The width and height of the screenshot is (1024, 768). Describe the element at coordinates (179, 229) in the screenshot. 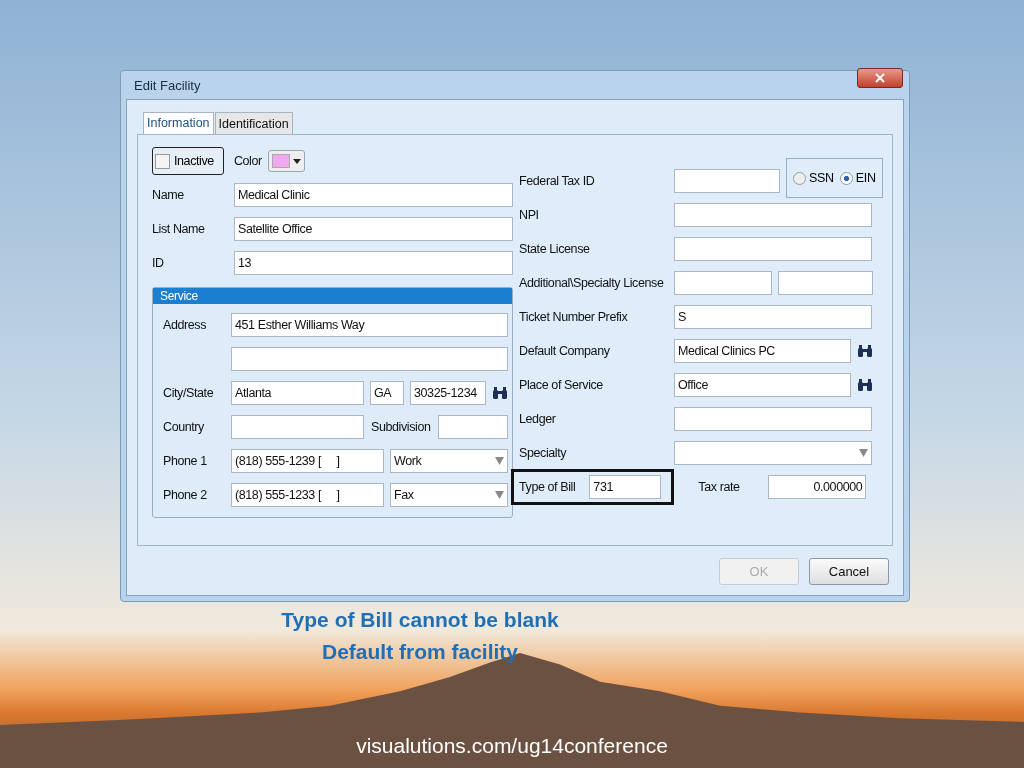

I see `field-label: List Name` at that location.